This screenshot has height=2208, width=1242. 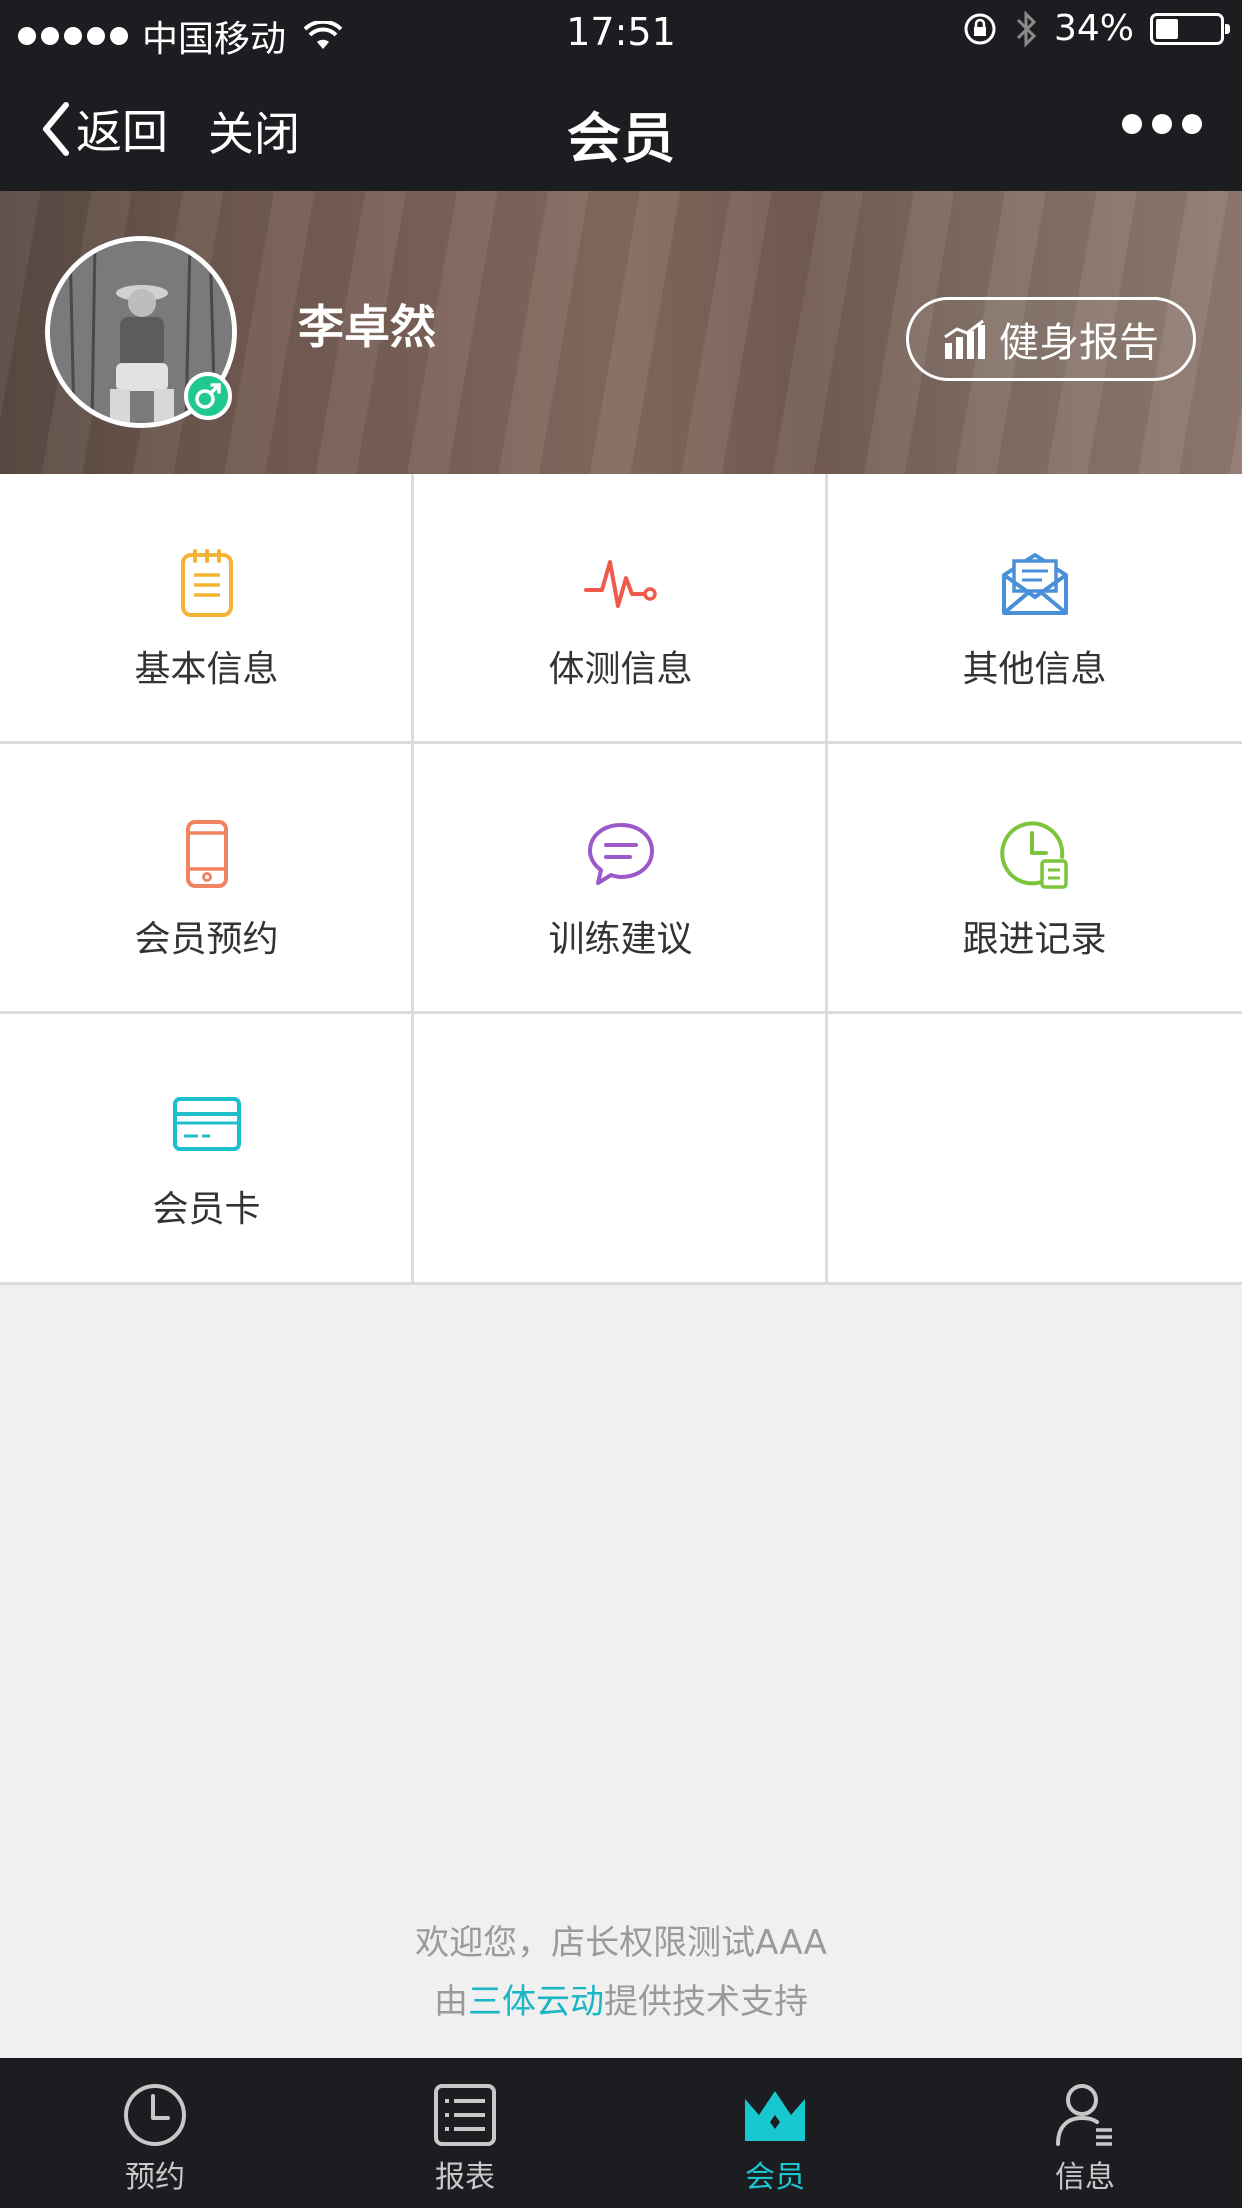 I want to click on tab-bar: 预约 报表 会员 信息, so click(x=621, y=2133).